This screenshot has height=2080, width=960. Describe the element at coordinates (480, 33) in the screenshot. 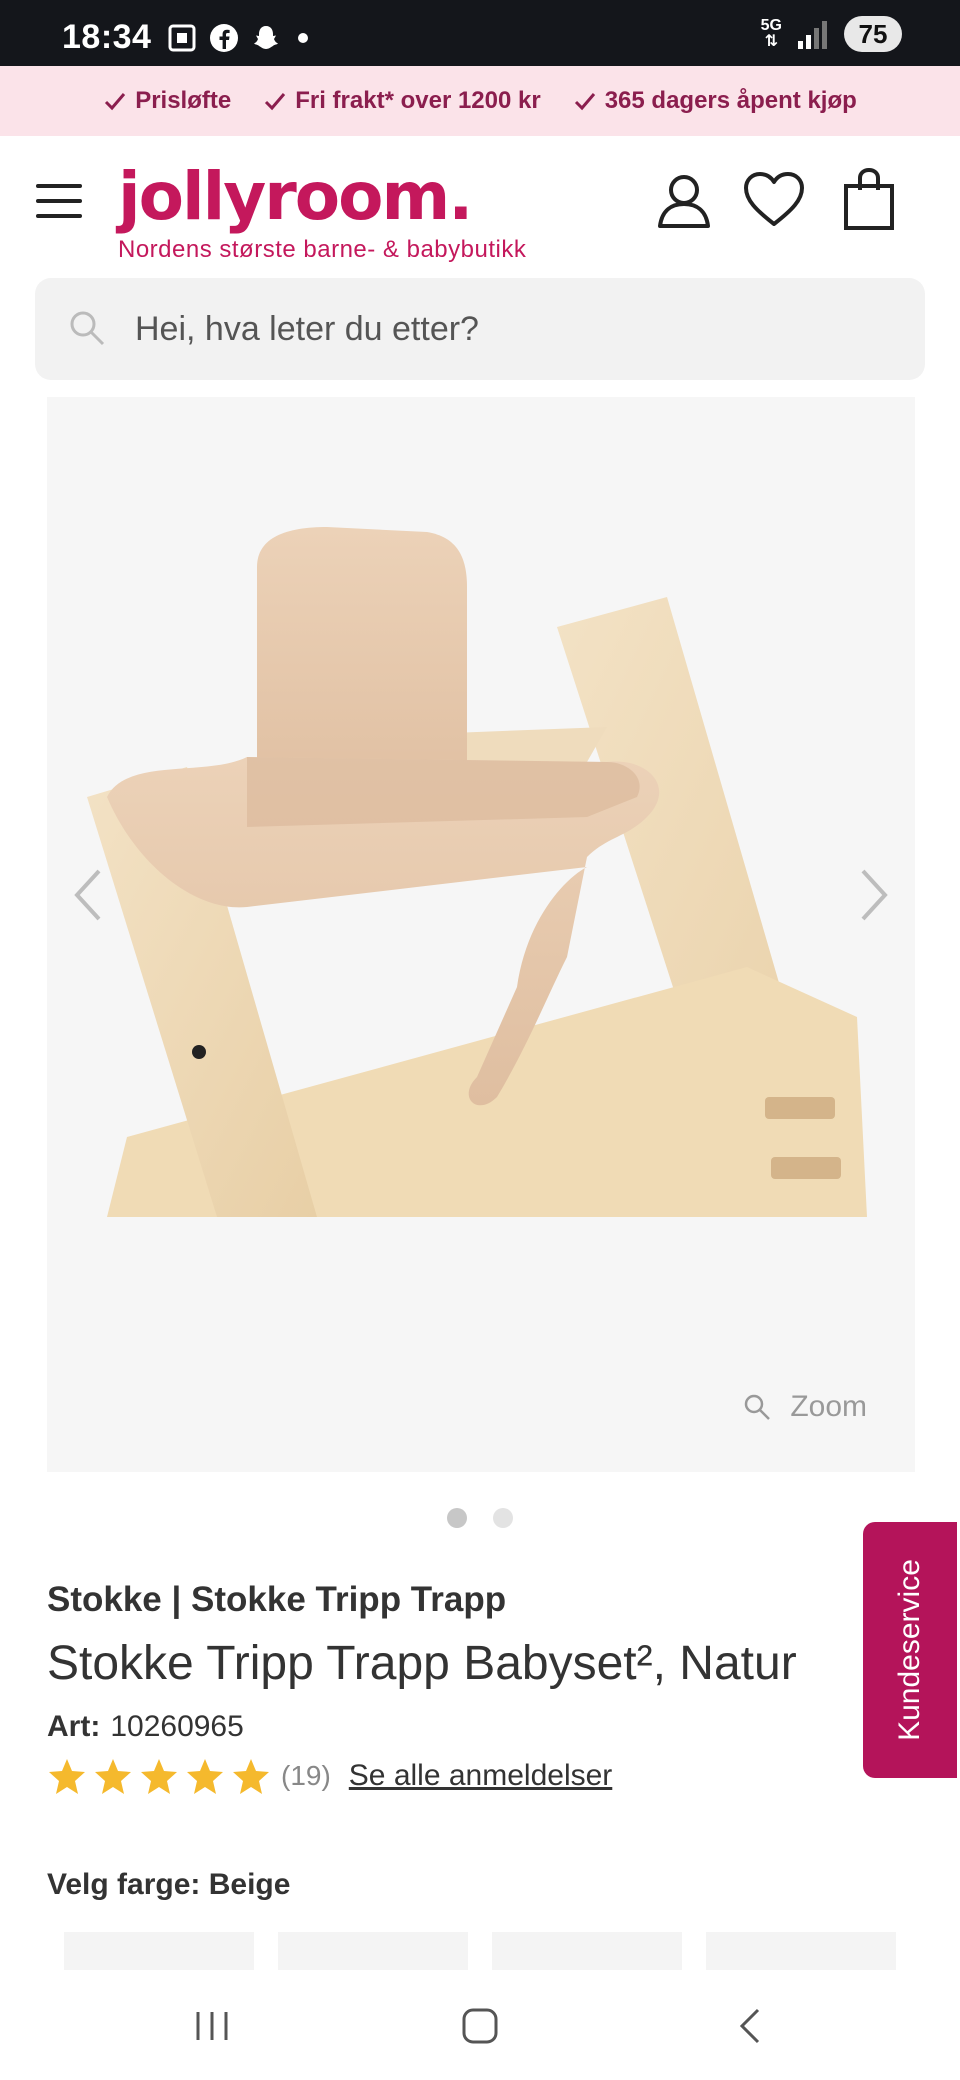

I see `status-bar: 18:34 5G ⇅ 75` at that location.